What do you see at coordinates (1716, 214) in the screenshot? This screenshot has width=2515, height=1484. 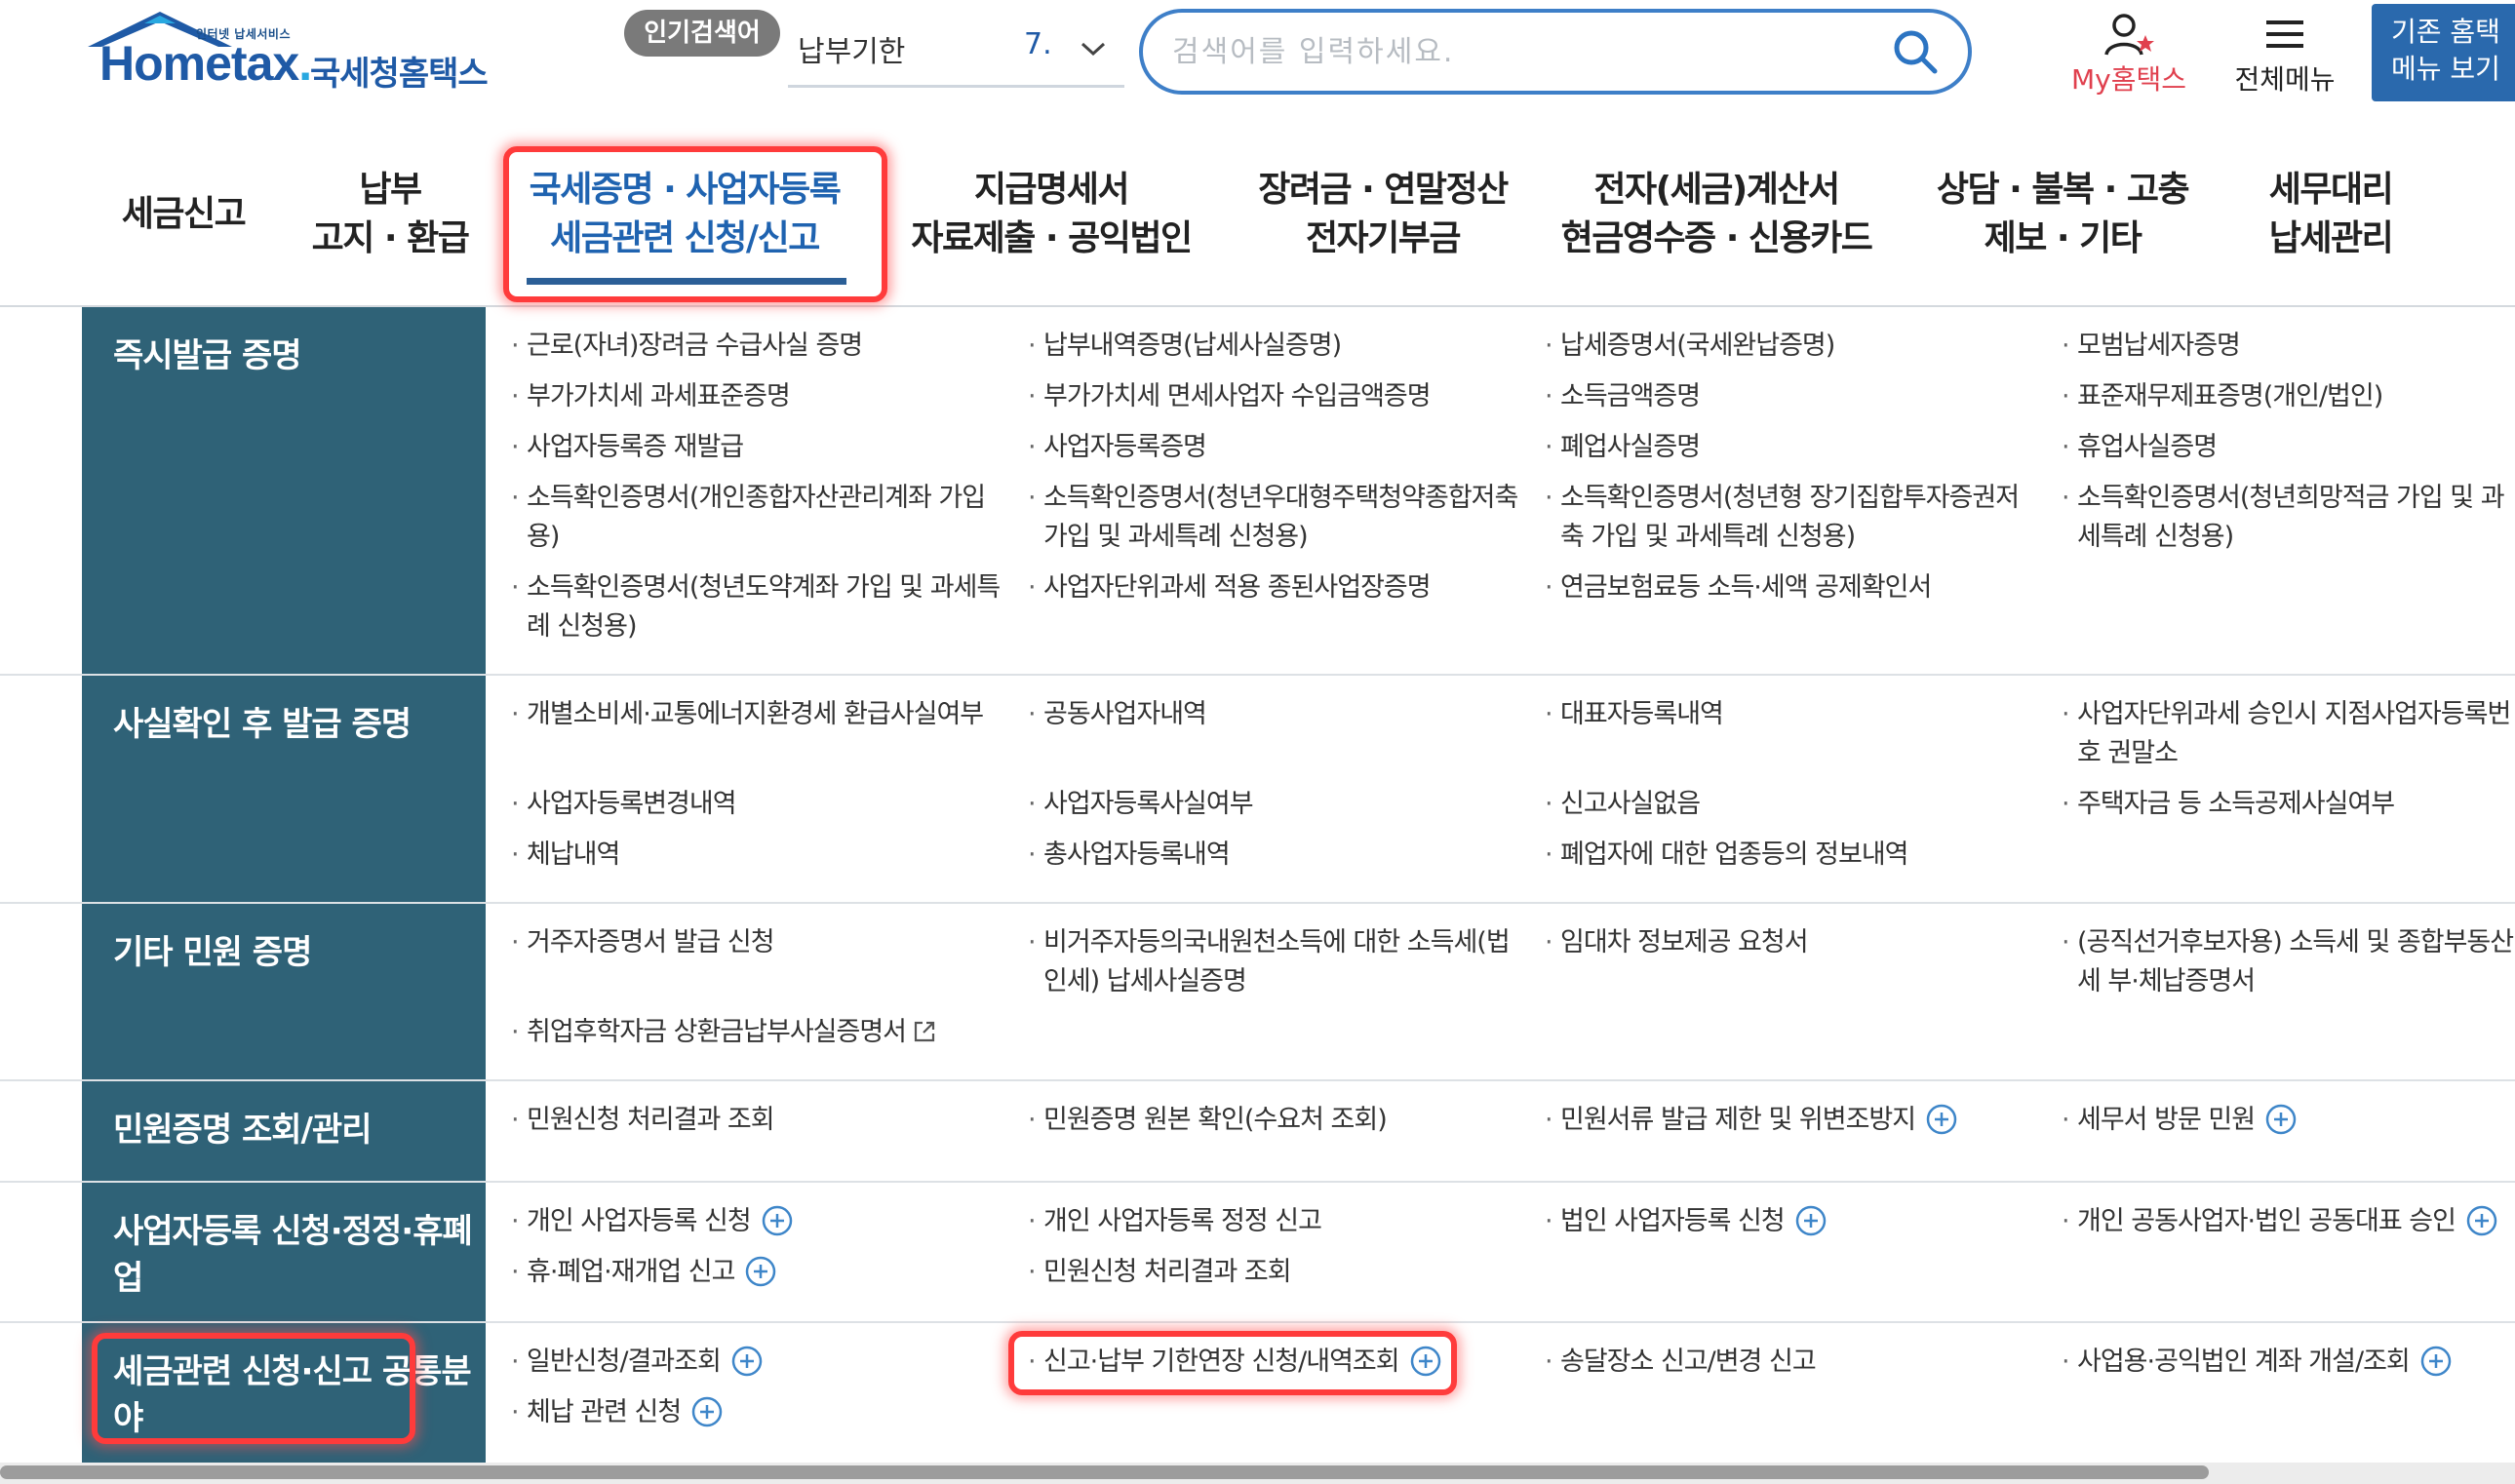 I see `nav-e-invoice-receipts: 전자(세금)계산서 현금영수증 · 신용카드` at bounding box center [1716, 214].